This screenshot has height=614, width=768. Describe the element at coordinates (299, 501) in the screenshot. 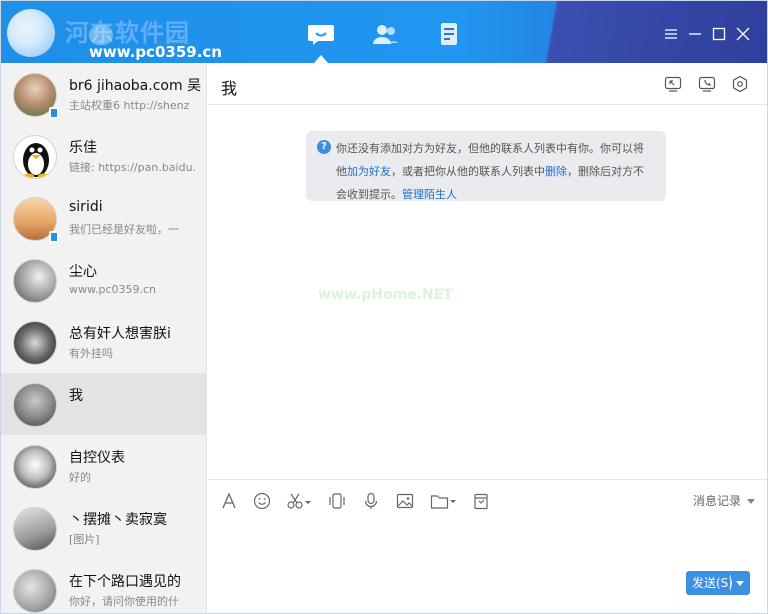

I see `screenshot-icon` at that location.